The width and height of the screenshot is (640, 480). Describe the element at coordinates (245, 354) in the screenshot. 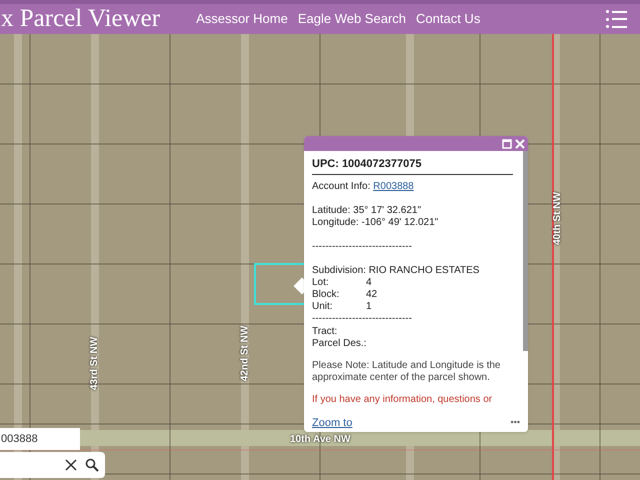

I see `street-label: 42nd St NW` at that location.